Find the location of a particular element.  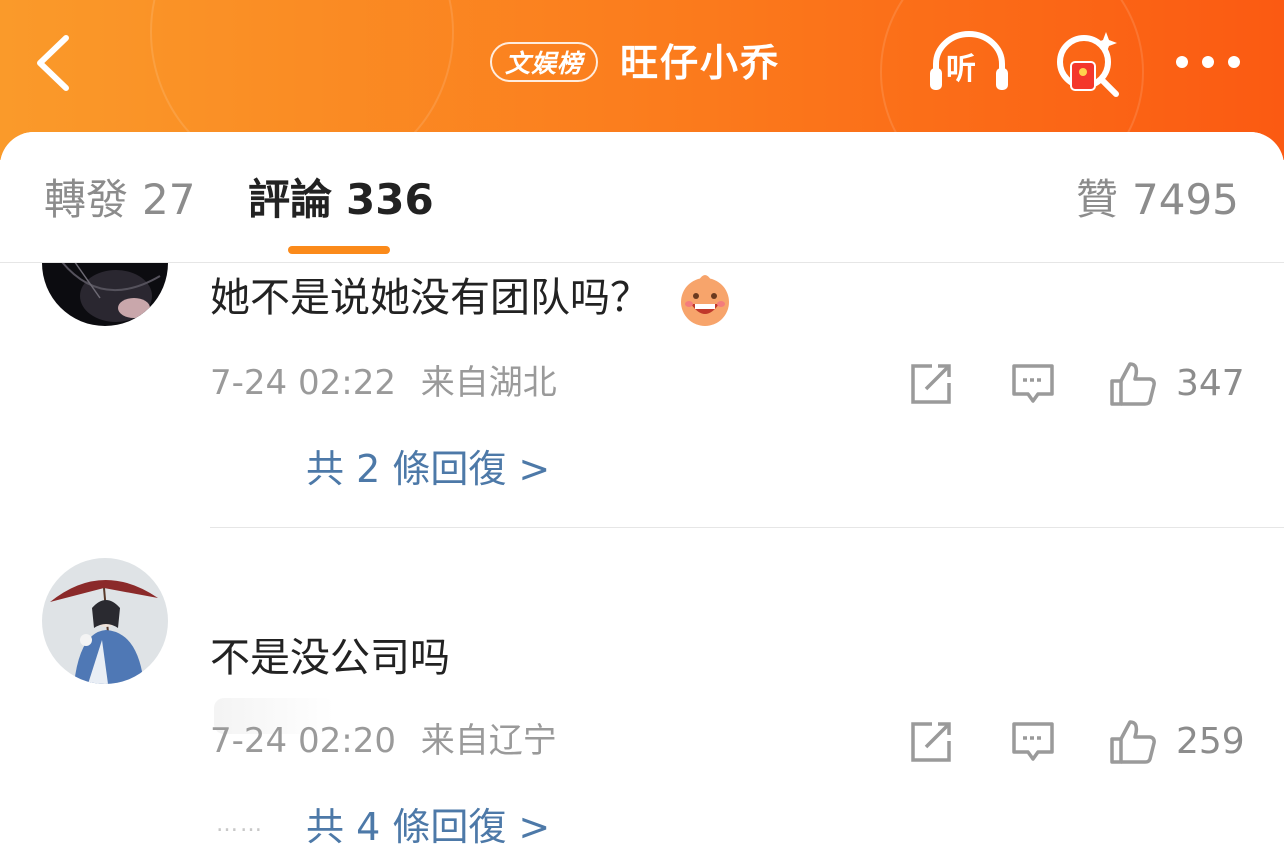

tab-likes: 贊 7495 is located at coordinates (1157, 200).